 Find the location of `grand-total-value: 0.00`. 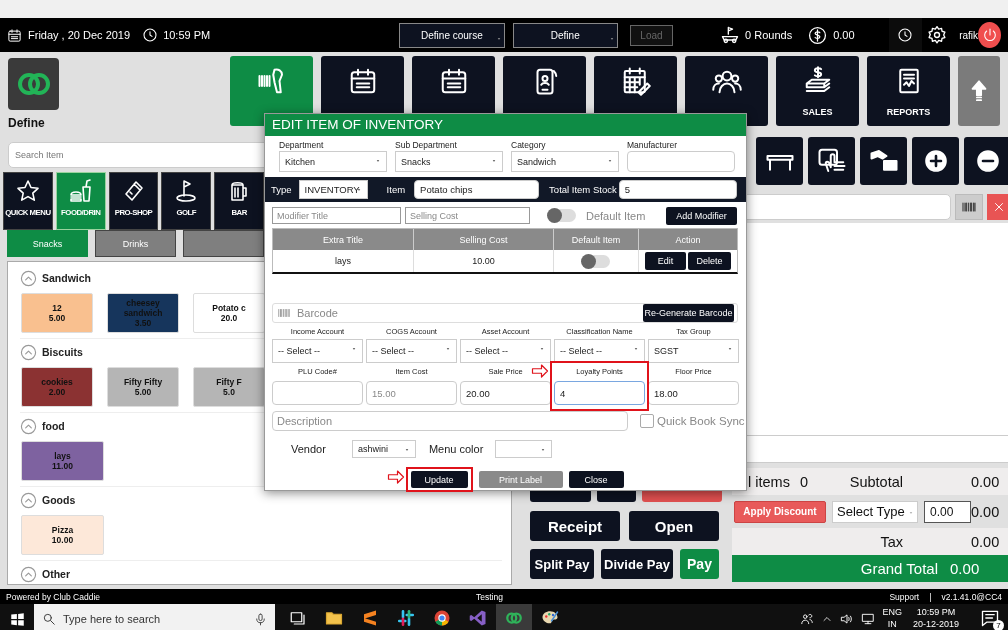

grand-total-value: 0.00 is located at coordinates (965, 568).